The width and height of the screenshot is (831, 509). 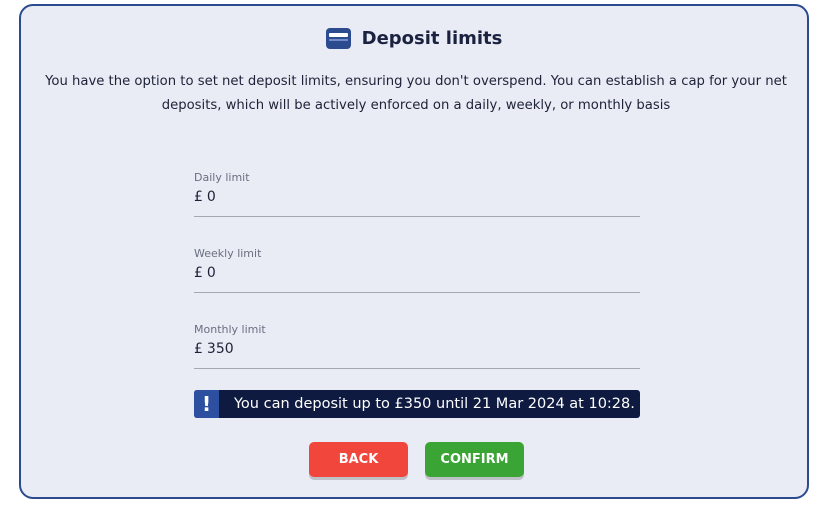 What do you see at coordinates (396, 273) in the screenshot?
I see `weekly-limit-input` at bounding box center [396, 273].